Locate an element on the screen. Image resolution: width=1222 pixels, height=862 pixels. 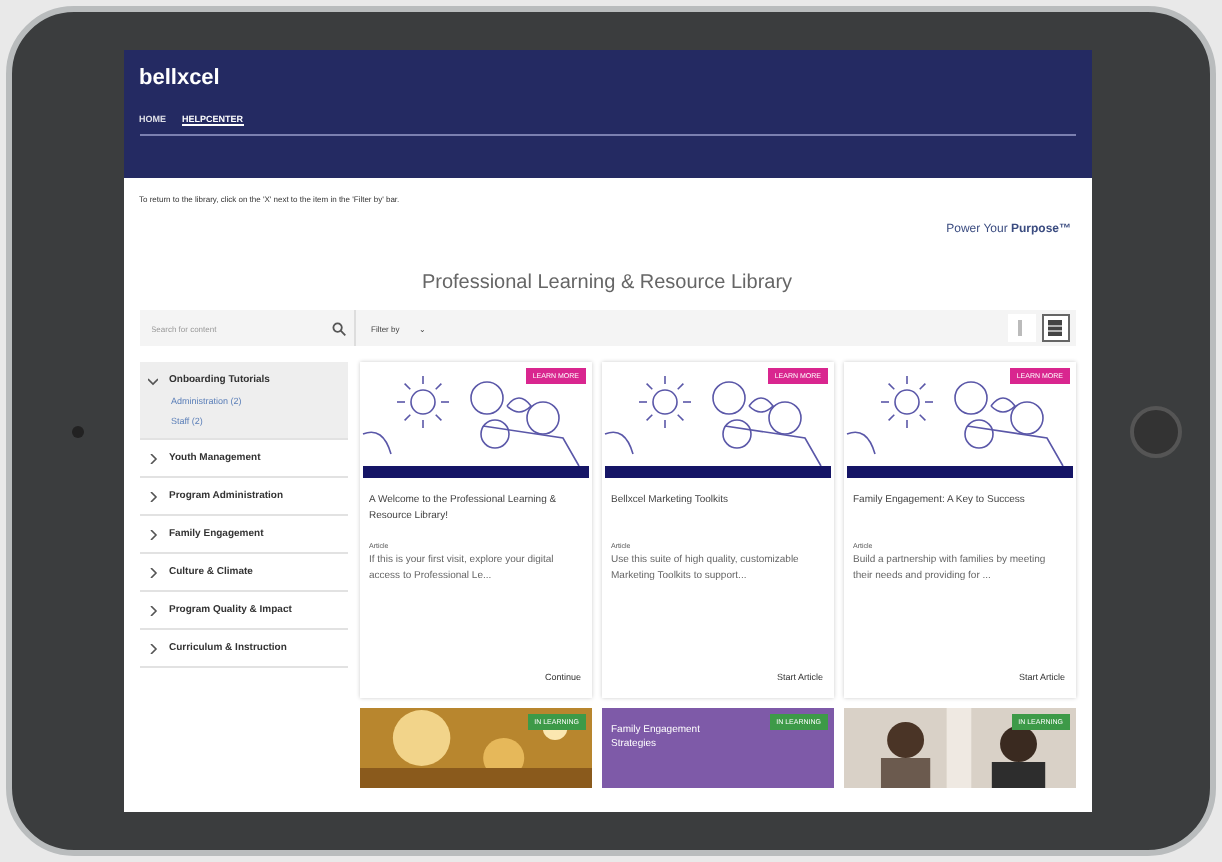
search-icon is located at coordinates (338, 328).